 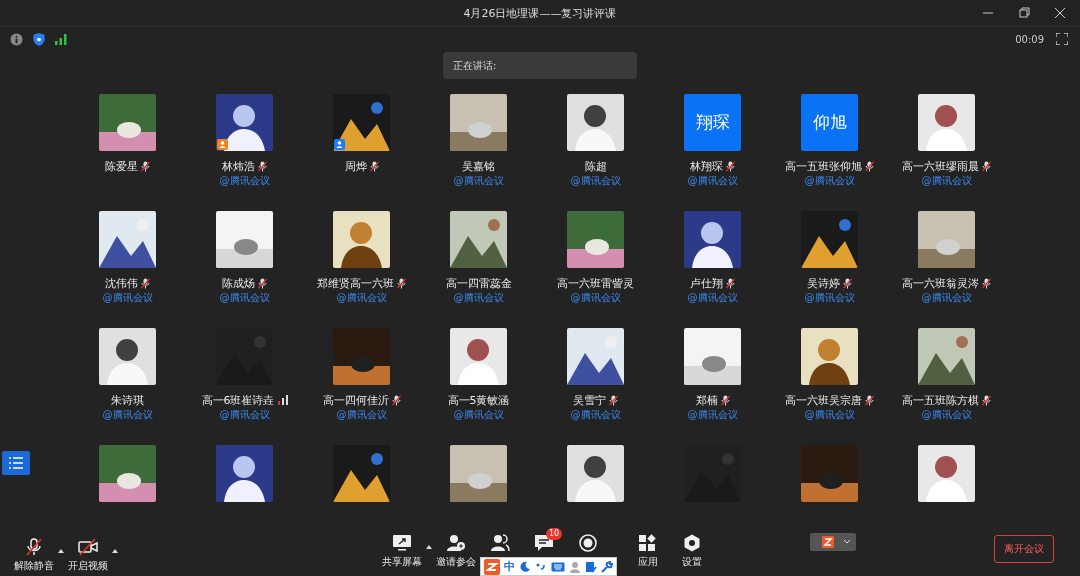 I want to click on speaking-label: 正在讲话:, so click(x=475, y=65).